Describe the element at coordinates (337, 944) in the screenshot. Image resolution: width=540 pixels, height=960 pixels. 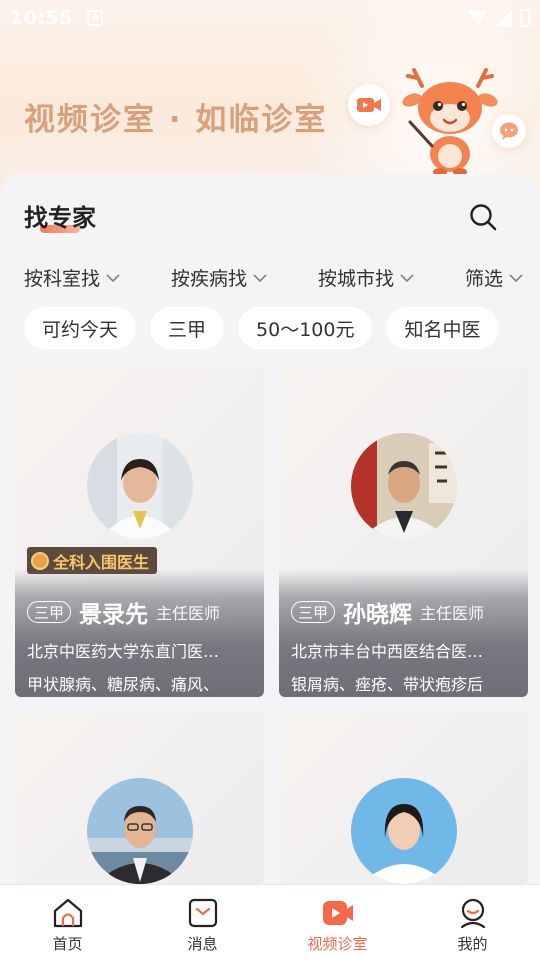
I see `nav-label: 视频诊室` at that location.